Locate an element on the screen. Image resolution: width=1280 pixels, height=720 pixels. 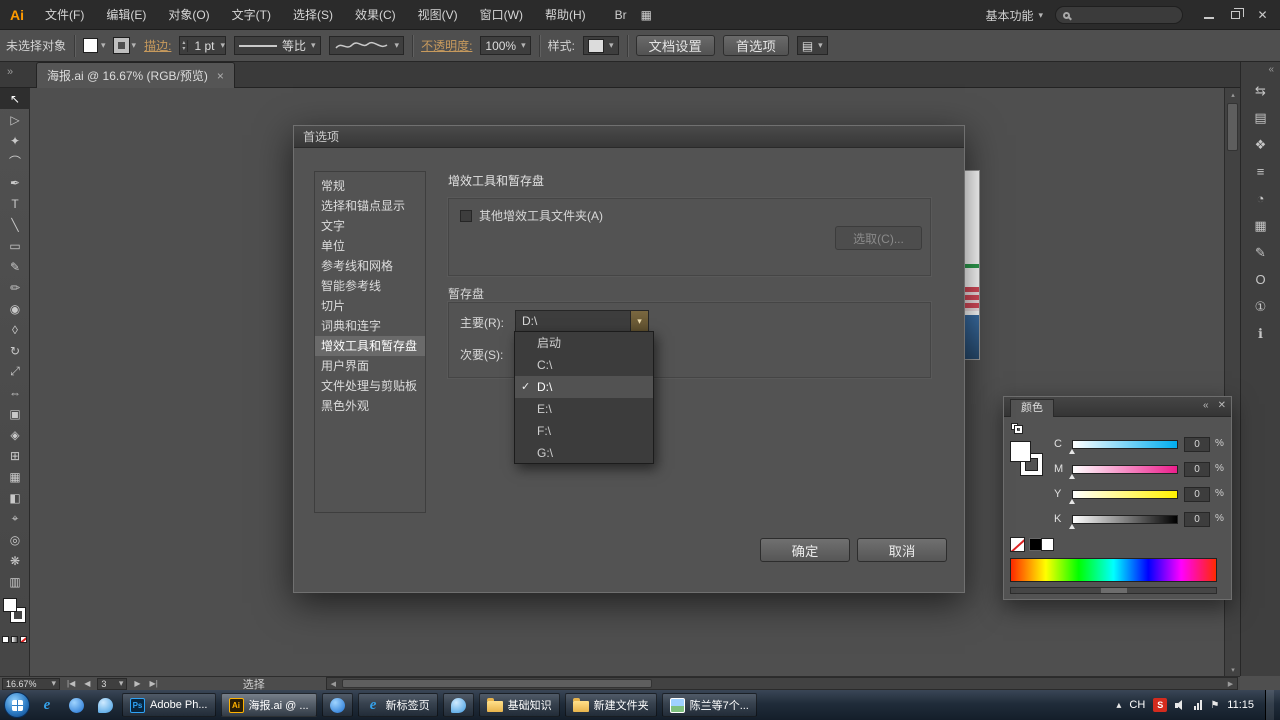
menu-item-edit: 编辑(E) is located at coordinates (126, 15).